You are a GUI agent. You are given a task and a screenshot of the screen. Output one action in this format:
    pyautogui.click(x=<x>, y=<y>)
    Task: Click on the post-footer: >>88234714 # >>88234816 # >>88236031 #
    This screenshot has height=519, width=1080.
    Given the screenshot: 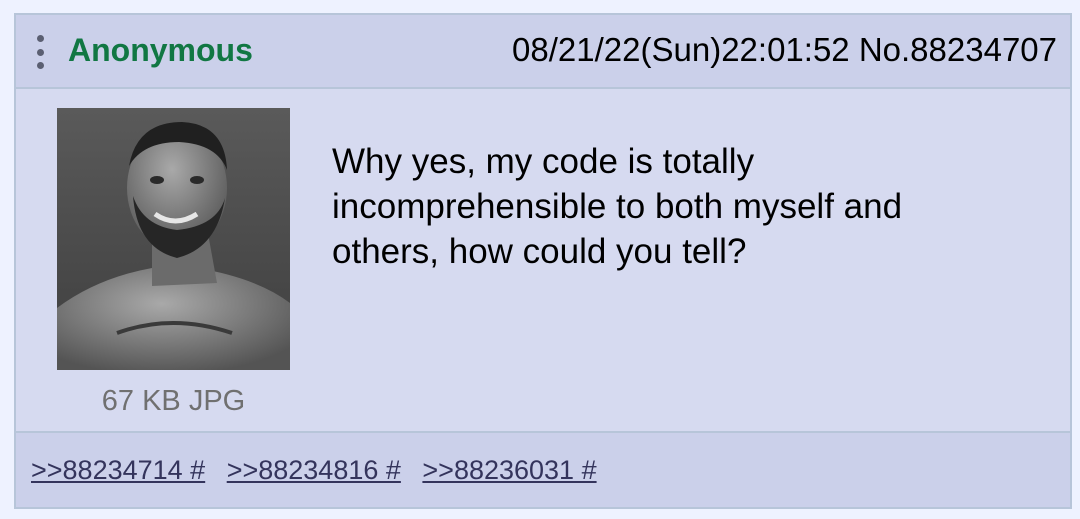 What is the action you would take?
    pyautogui.click(x=543, y=469)
    